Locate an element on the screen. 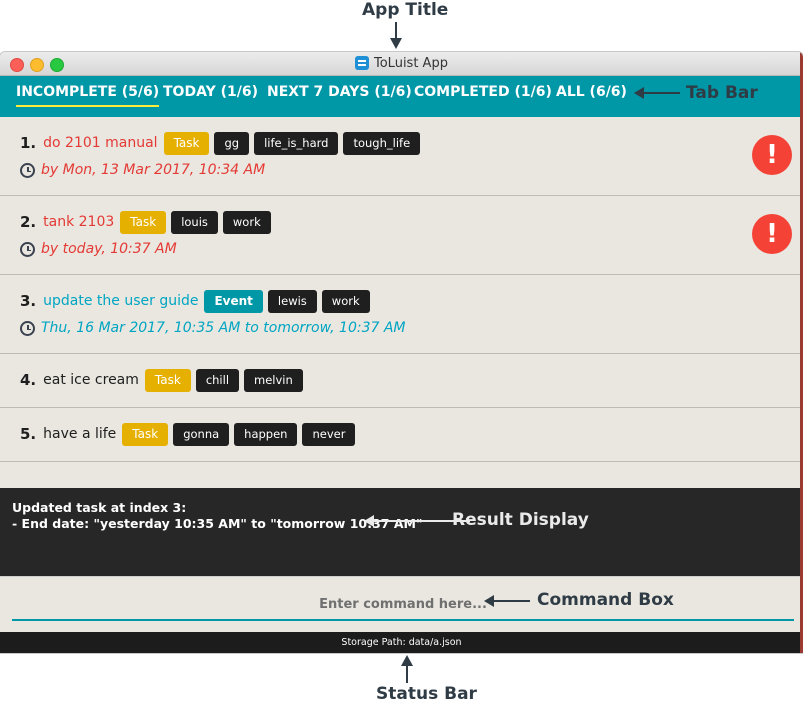 Image resolution: width=803 pixels, height=704 pixels. item-date: by Mon, 13 Mar 2017, 10:34 AM is located at coordinates (153, 170).